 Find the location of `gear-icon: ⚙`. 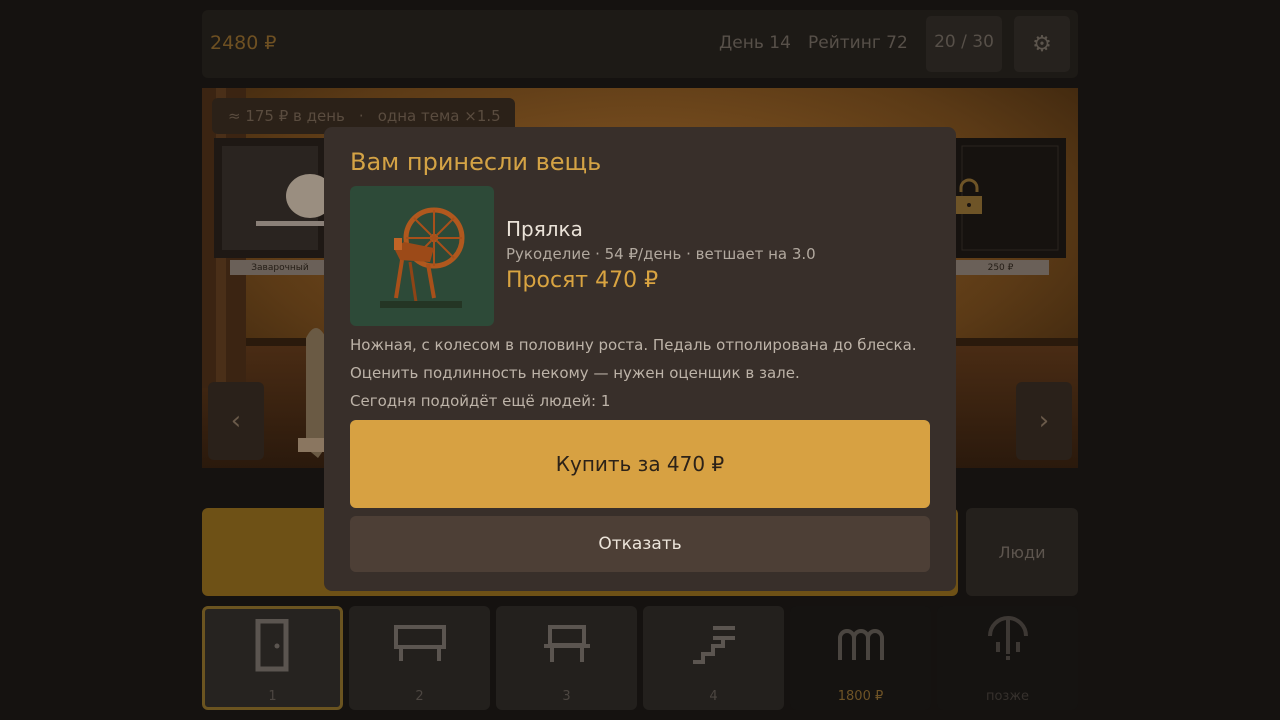

gear-icon: ⚙ is located at coordinates (1042, 44).